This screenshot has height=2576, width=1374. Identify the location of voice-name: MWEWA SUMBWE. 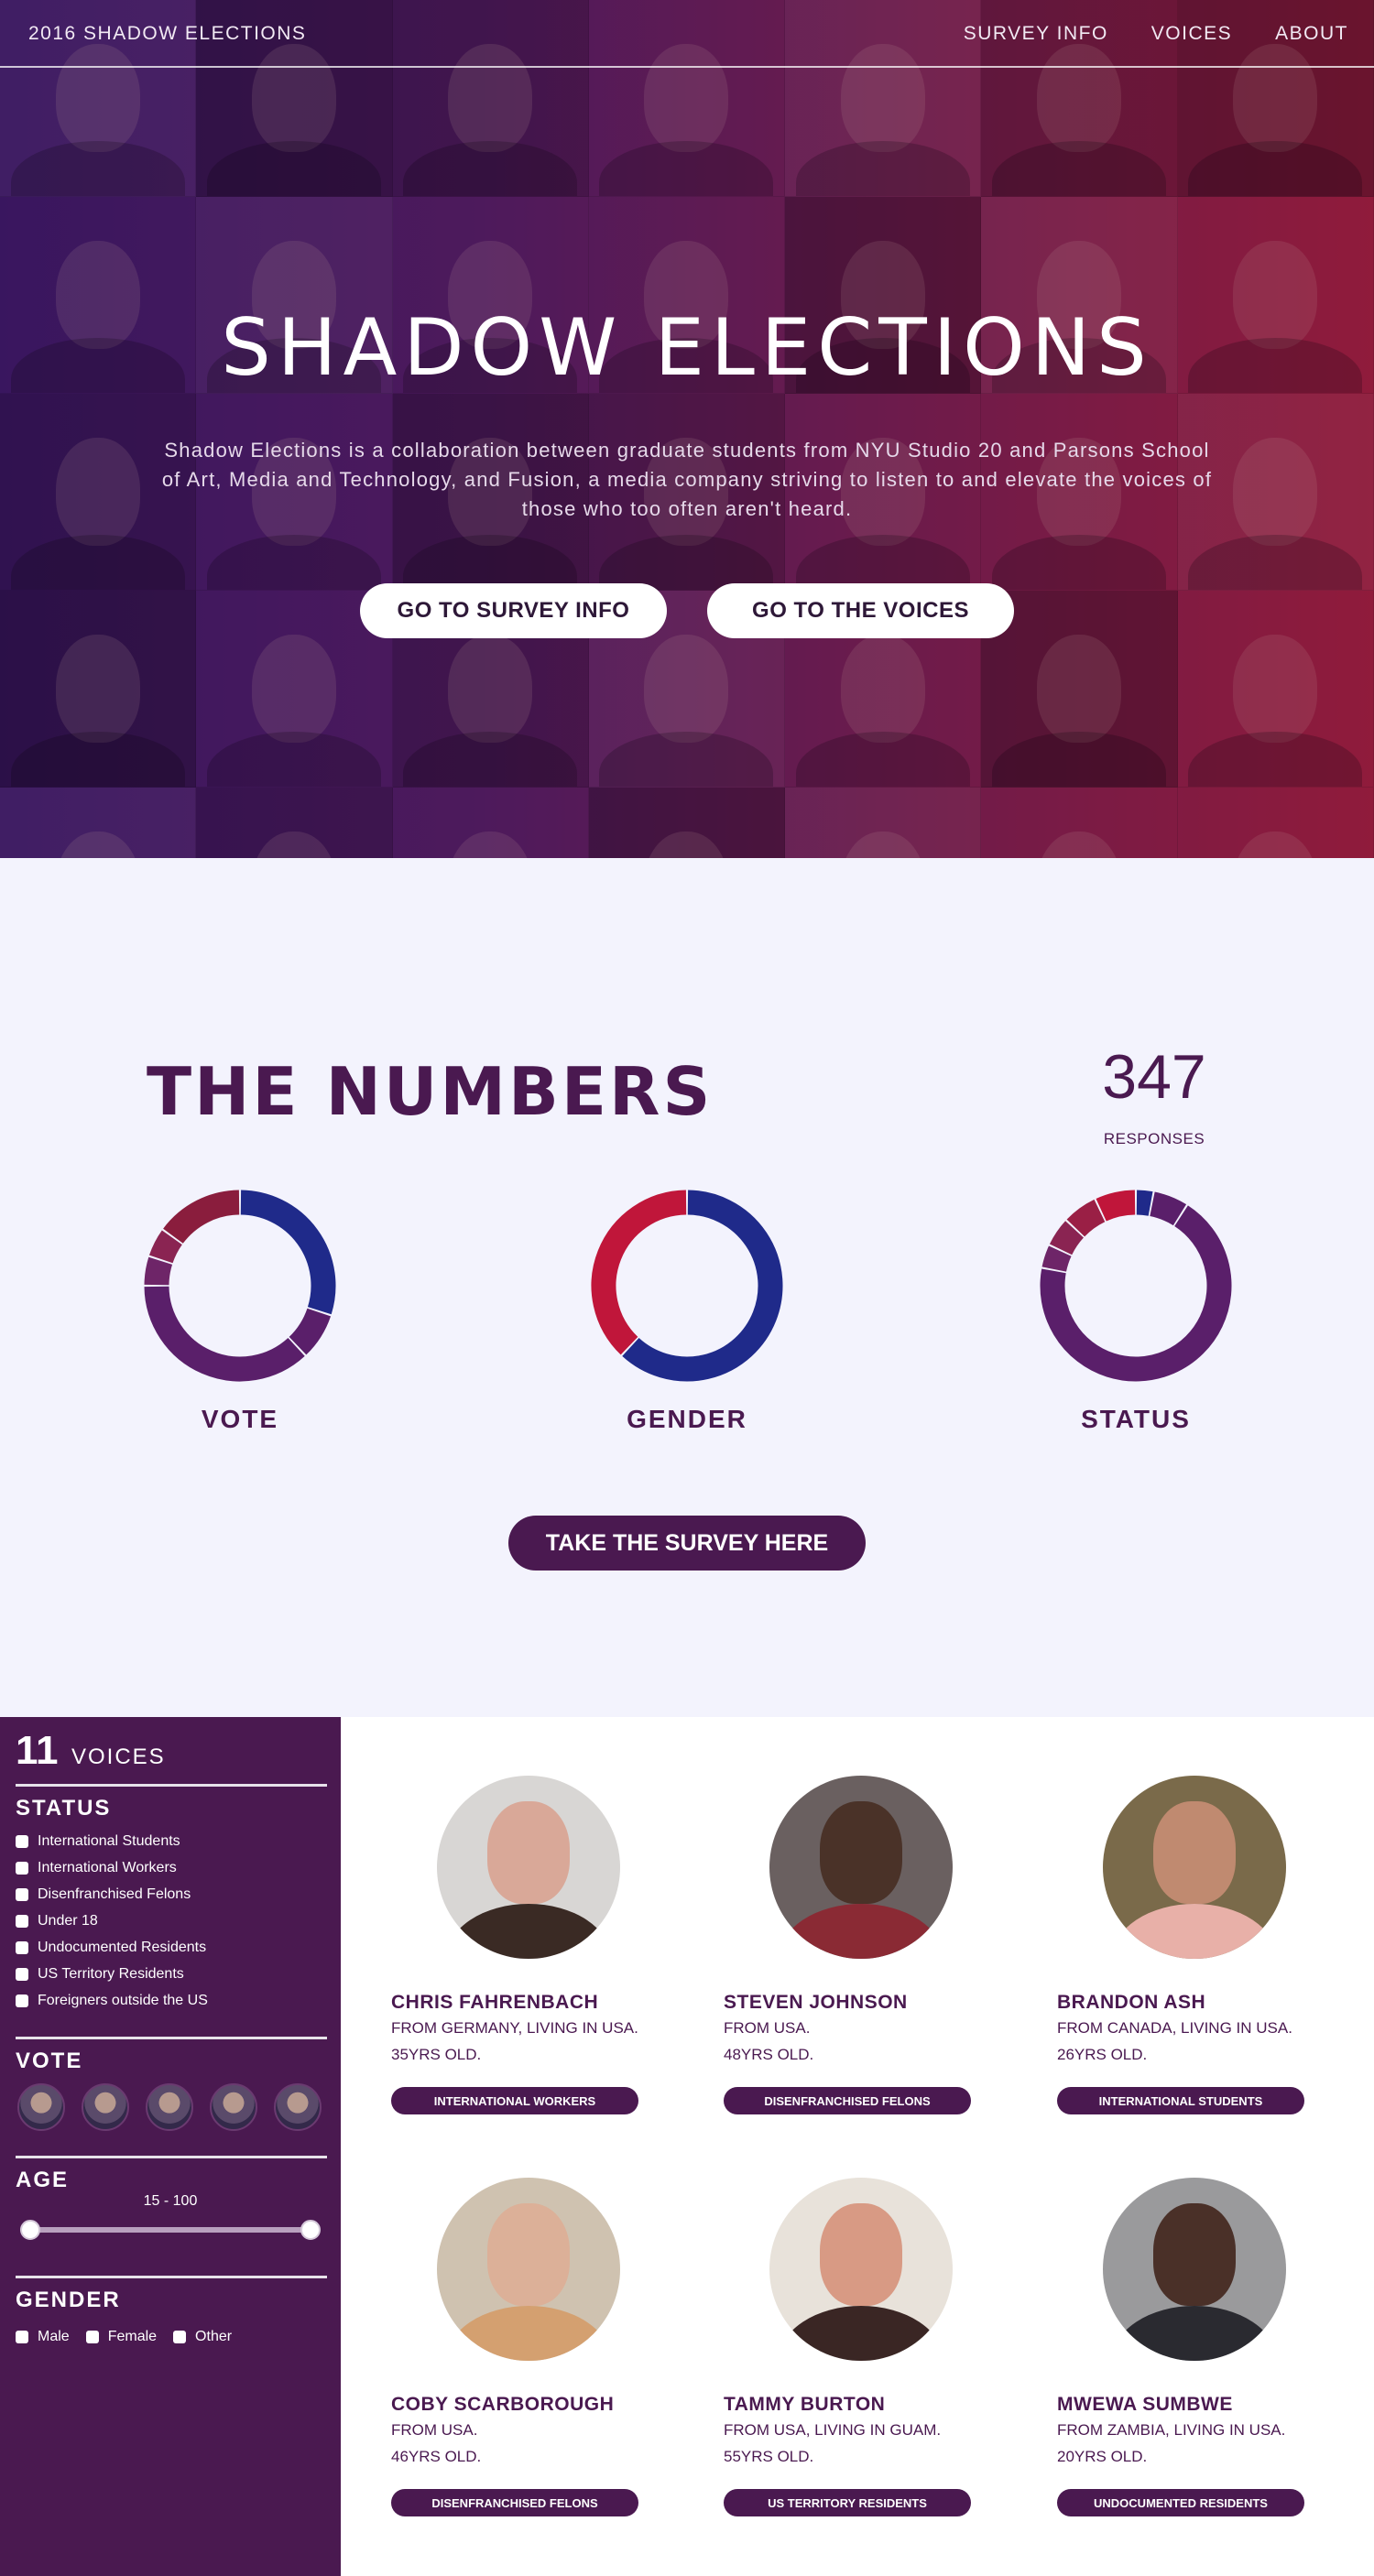
(1145, 2405).